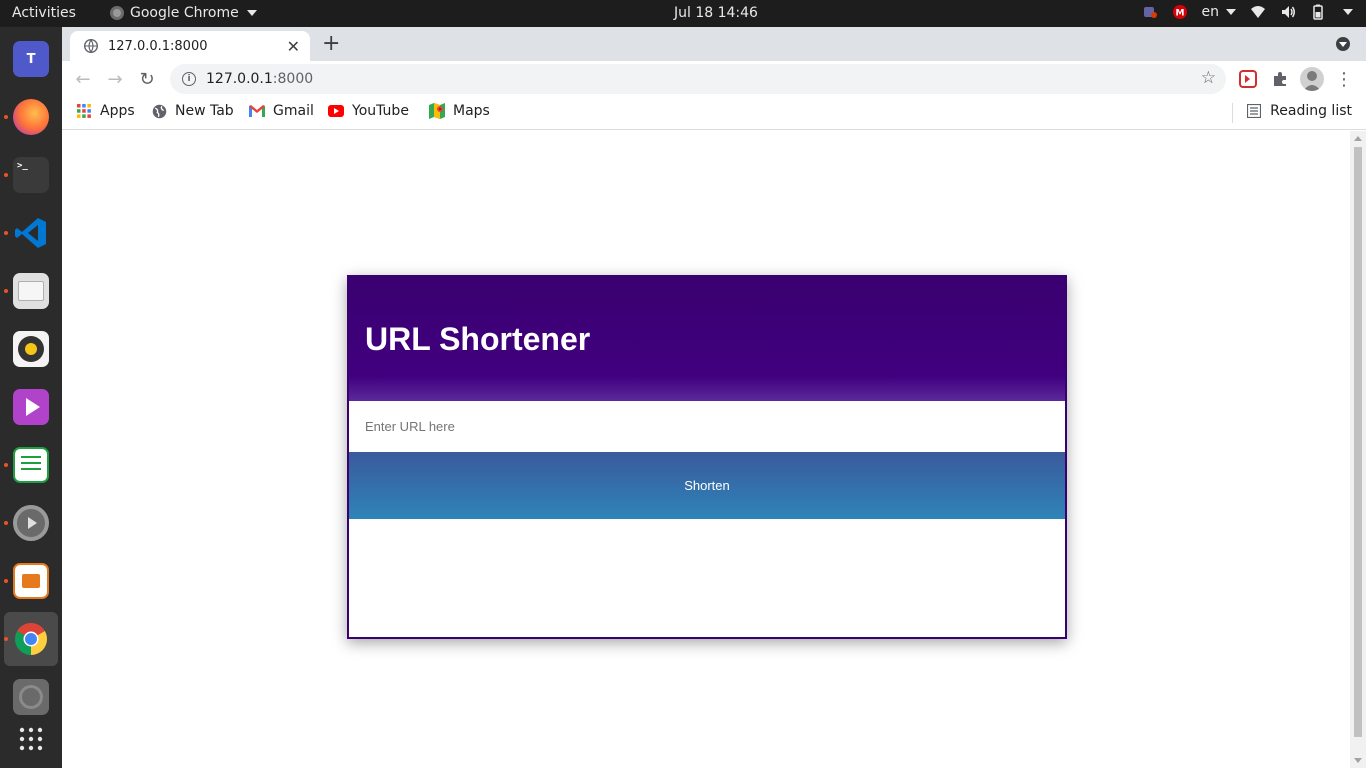 The height and width of the screenshot is (768, 1366). I want to click on bookmark-label: Apps, so click(117, 111).